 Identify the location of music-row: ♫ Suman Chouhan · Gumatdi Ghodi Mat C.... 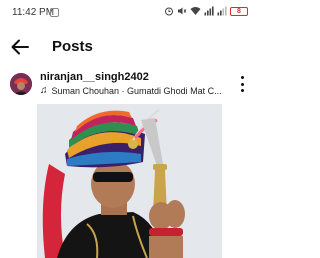
(133, 91).